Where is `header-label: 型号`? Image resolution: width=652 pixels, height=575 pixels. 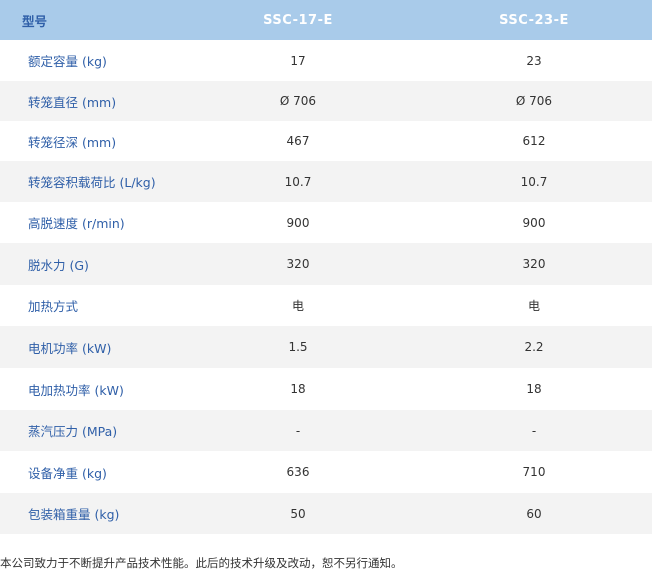 header-label: 型号 is located at coordinates (35, 21).